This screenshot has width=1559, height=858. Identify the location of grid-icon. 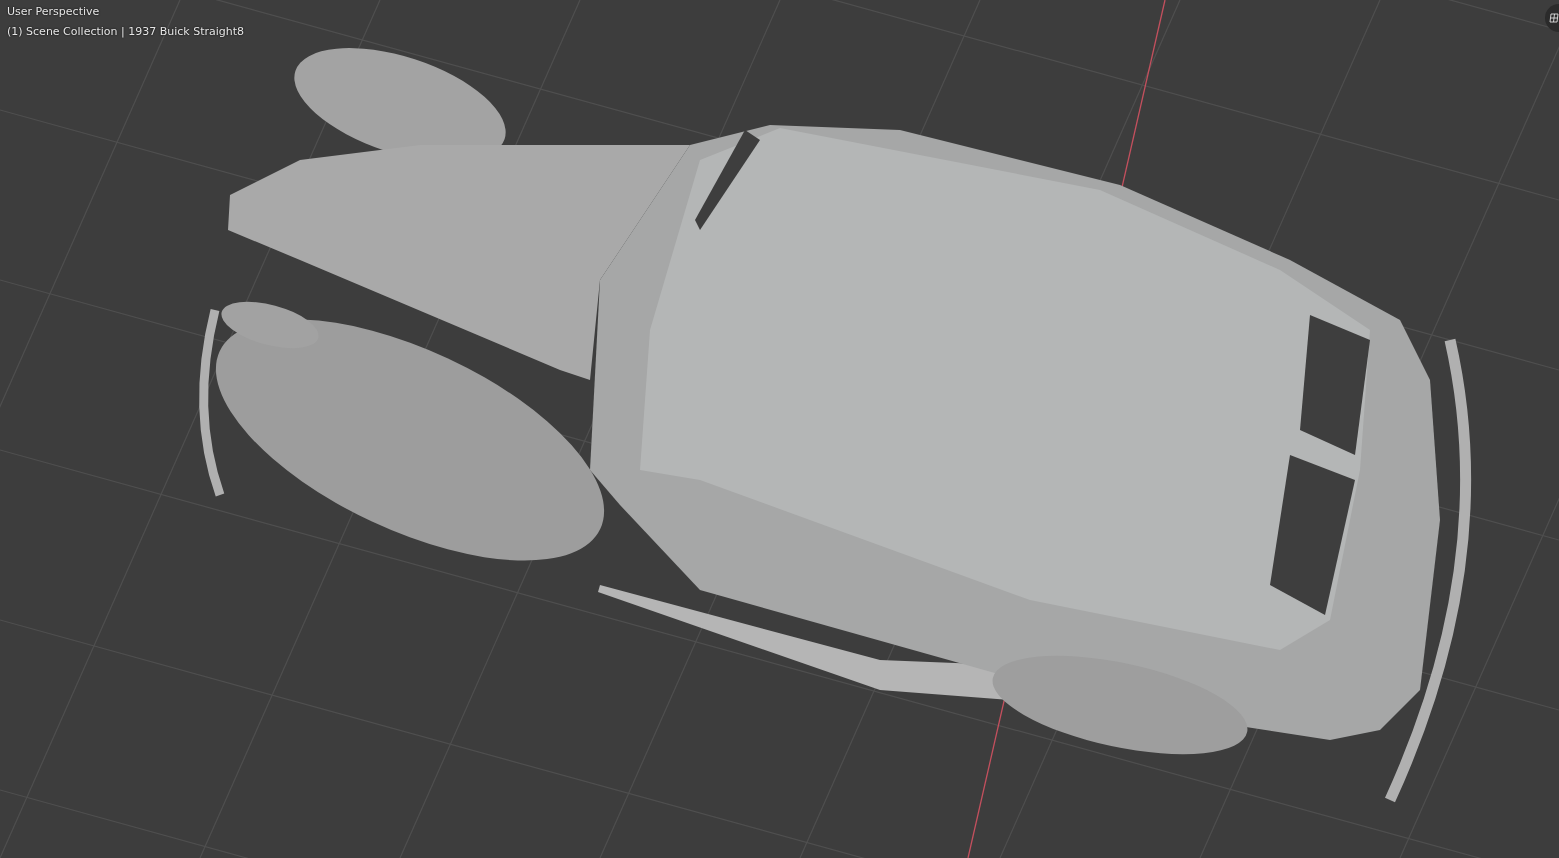
(1554, 18).